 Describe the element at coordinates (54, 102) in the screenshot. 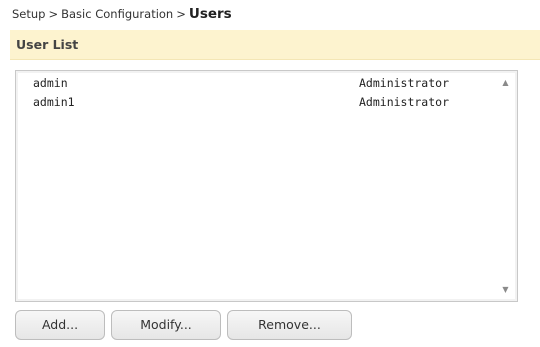

I see `user-name: admin1` at that location.